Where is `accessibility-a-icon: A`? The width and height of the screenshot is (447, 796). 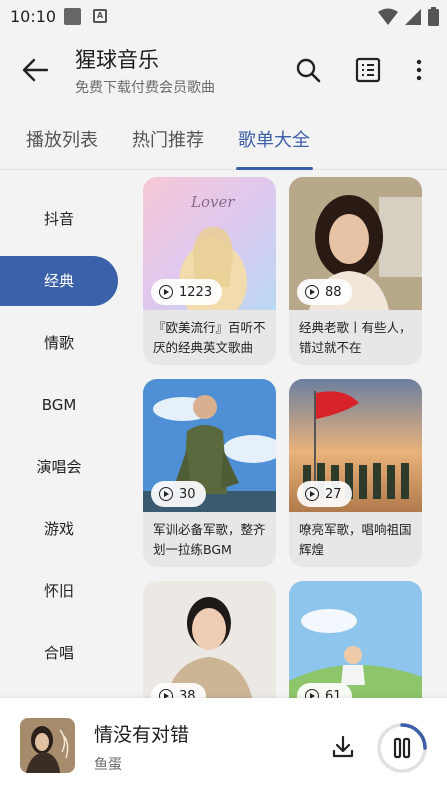 accessibility-a-icon: A is located at coordinates (100, 16).